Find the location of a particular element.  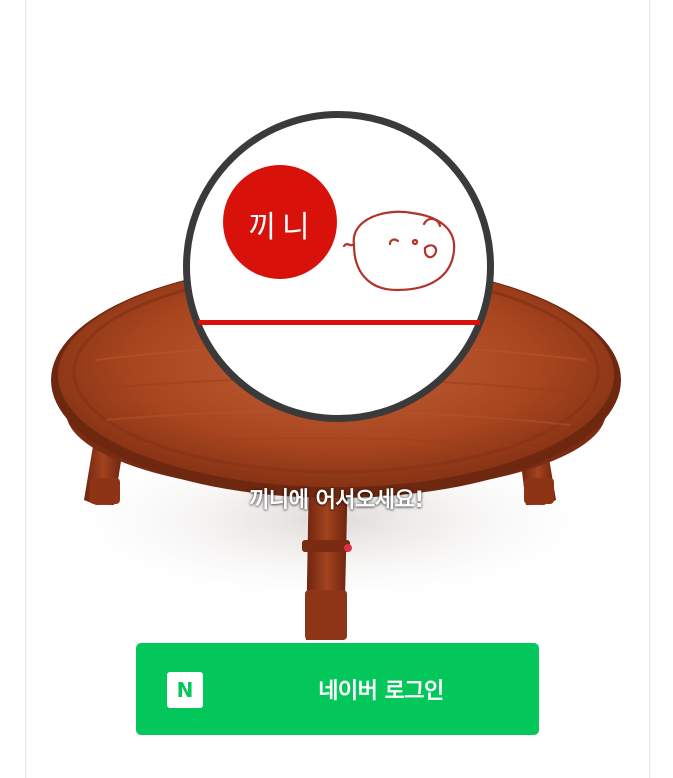

frame-border-right is located at coordinates (649, 389).